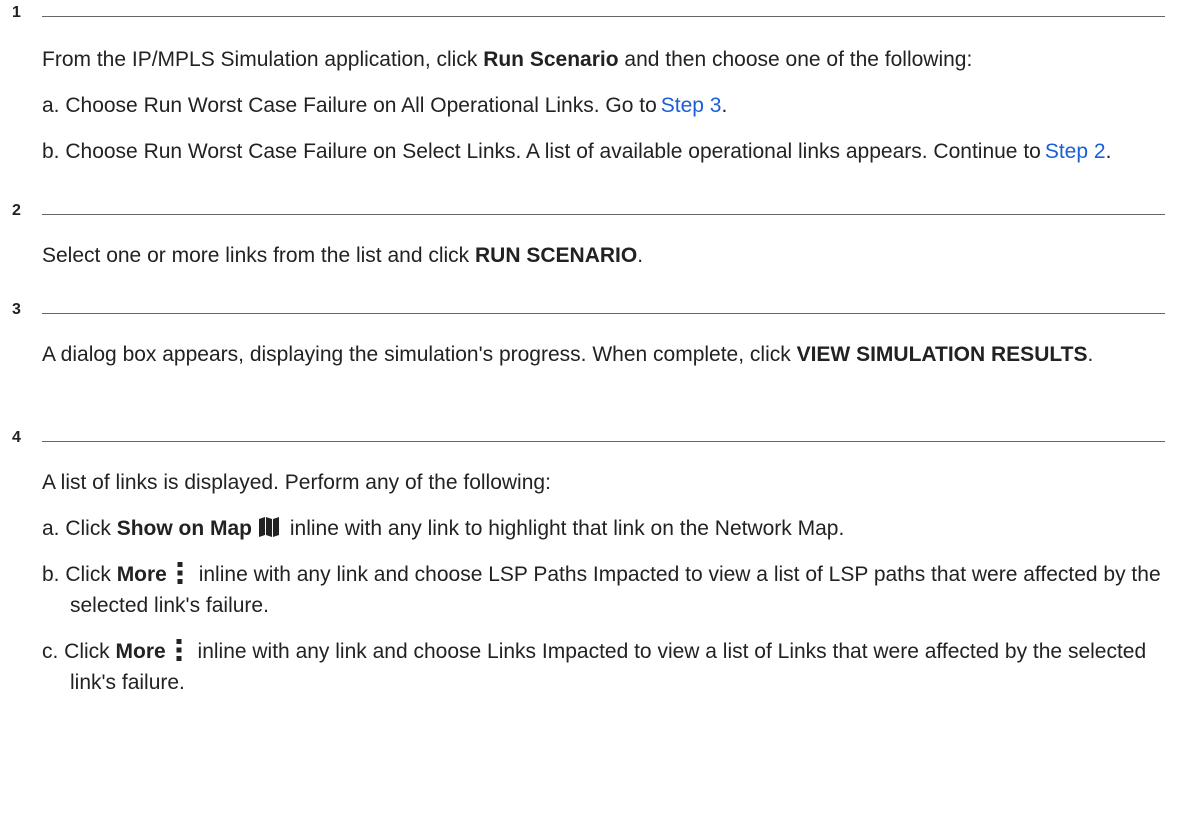  Describe the element at coordinates (588, 213) in the screenshot. I see `step-header: 2` at that location.